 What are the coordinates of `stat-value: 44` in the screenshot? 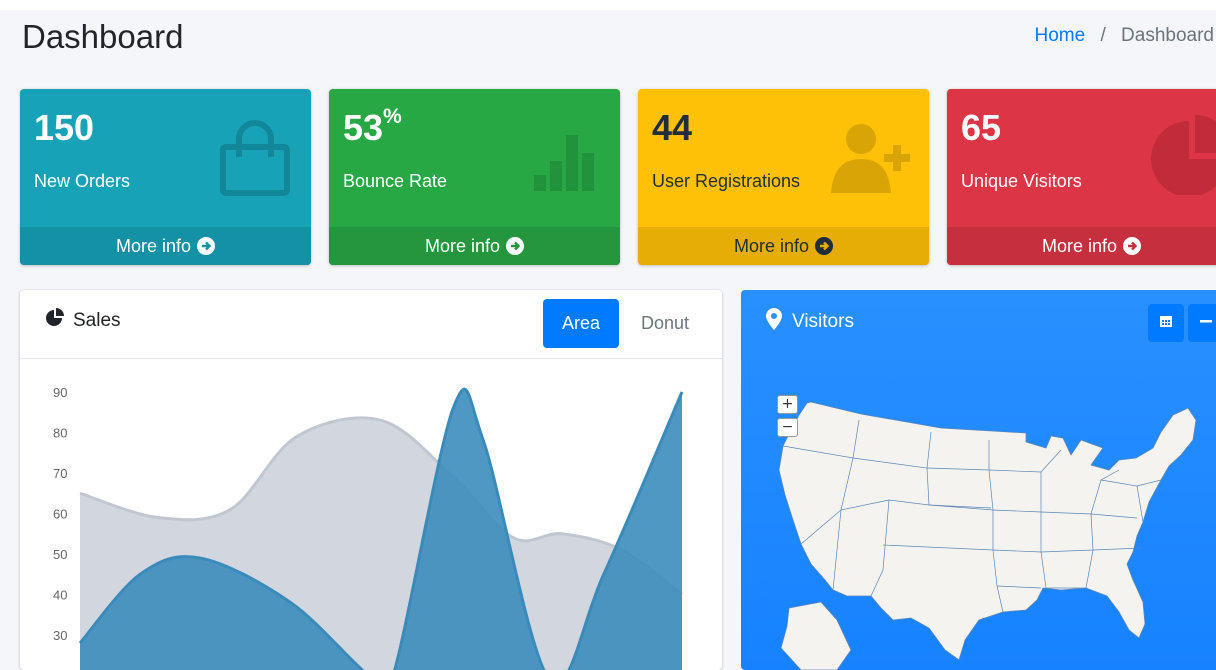 It's located at (672, 127).